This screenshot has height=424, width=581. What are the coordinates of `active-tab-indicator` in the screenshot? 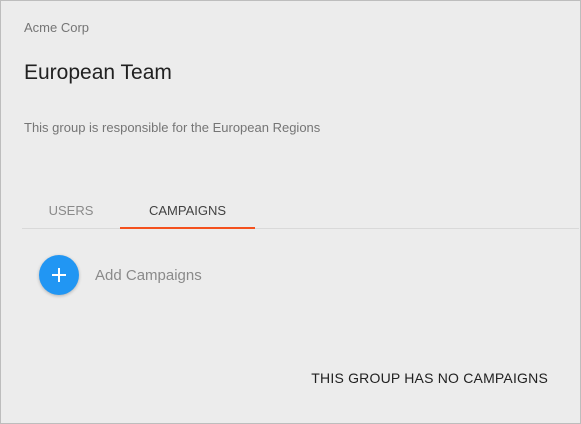 It's located at (187, 228).